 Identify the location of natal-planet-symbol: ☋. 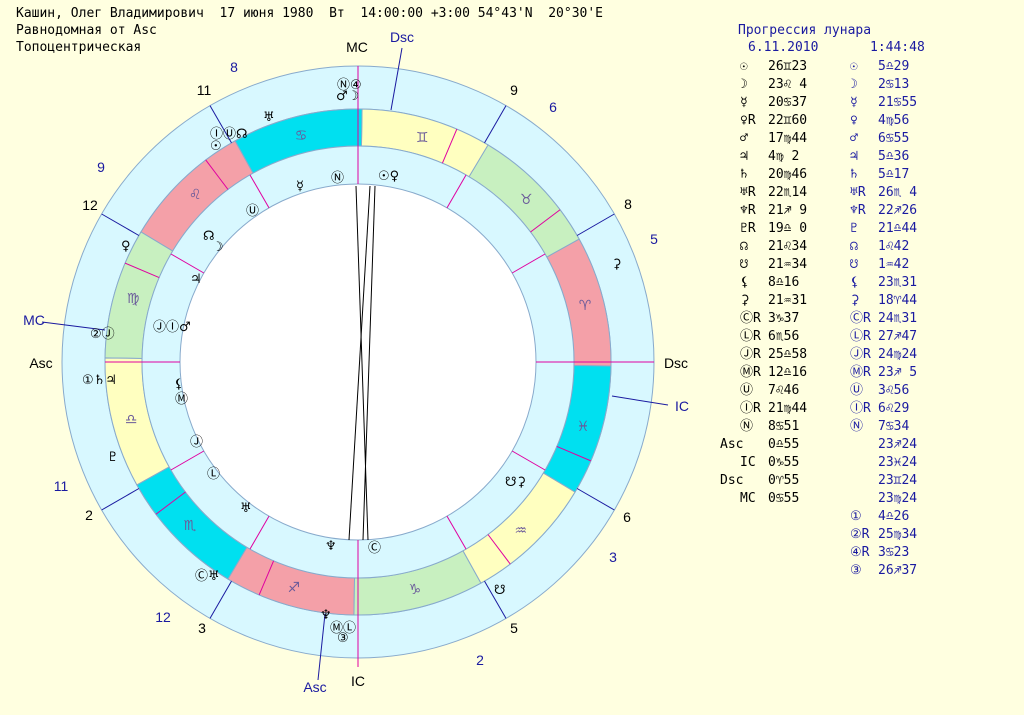
(744, 264).